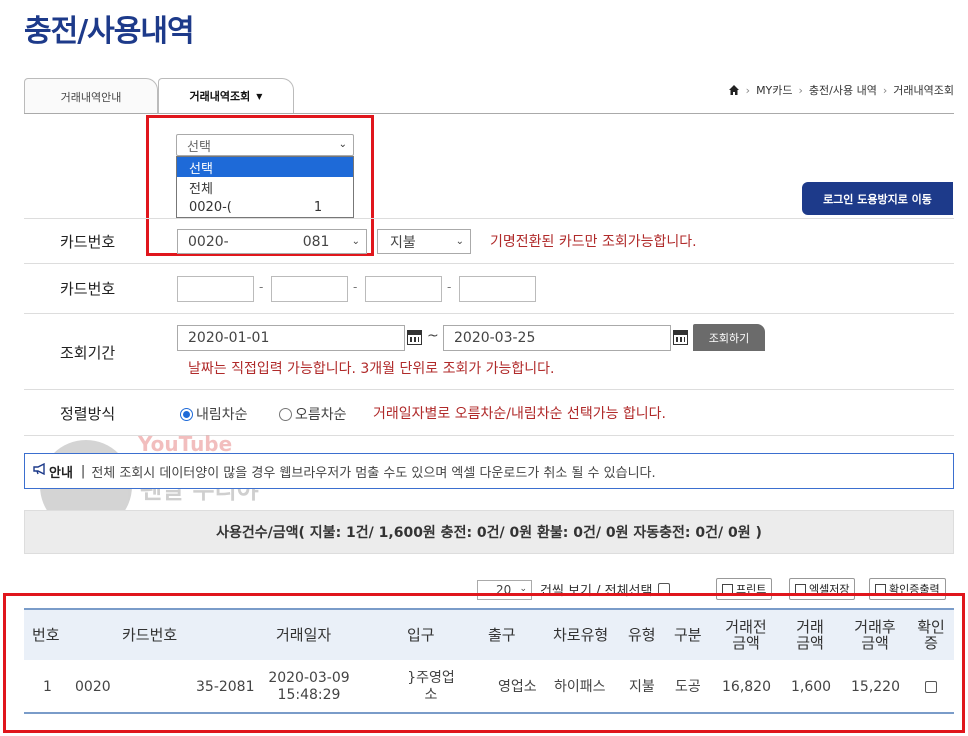 This screenshot has height=736, width=968. I want to click on breadcrumb-item-mycard: MY카드, so click(774, 90).